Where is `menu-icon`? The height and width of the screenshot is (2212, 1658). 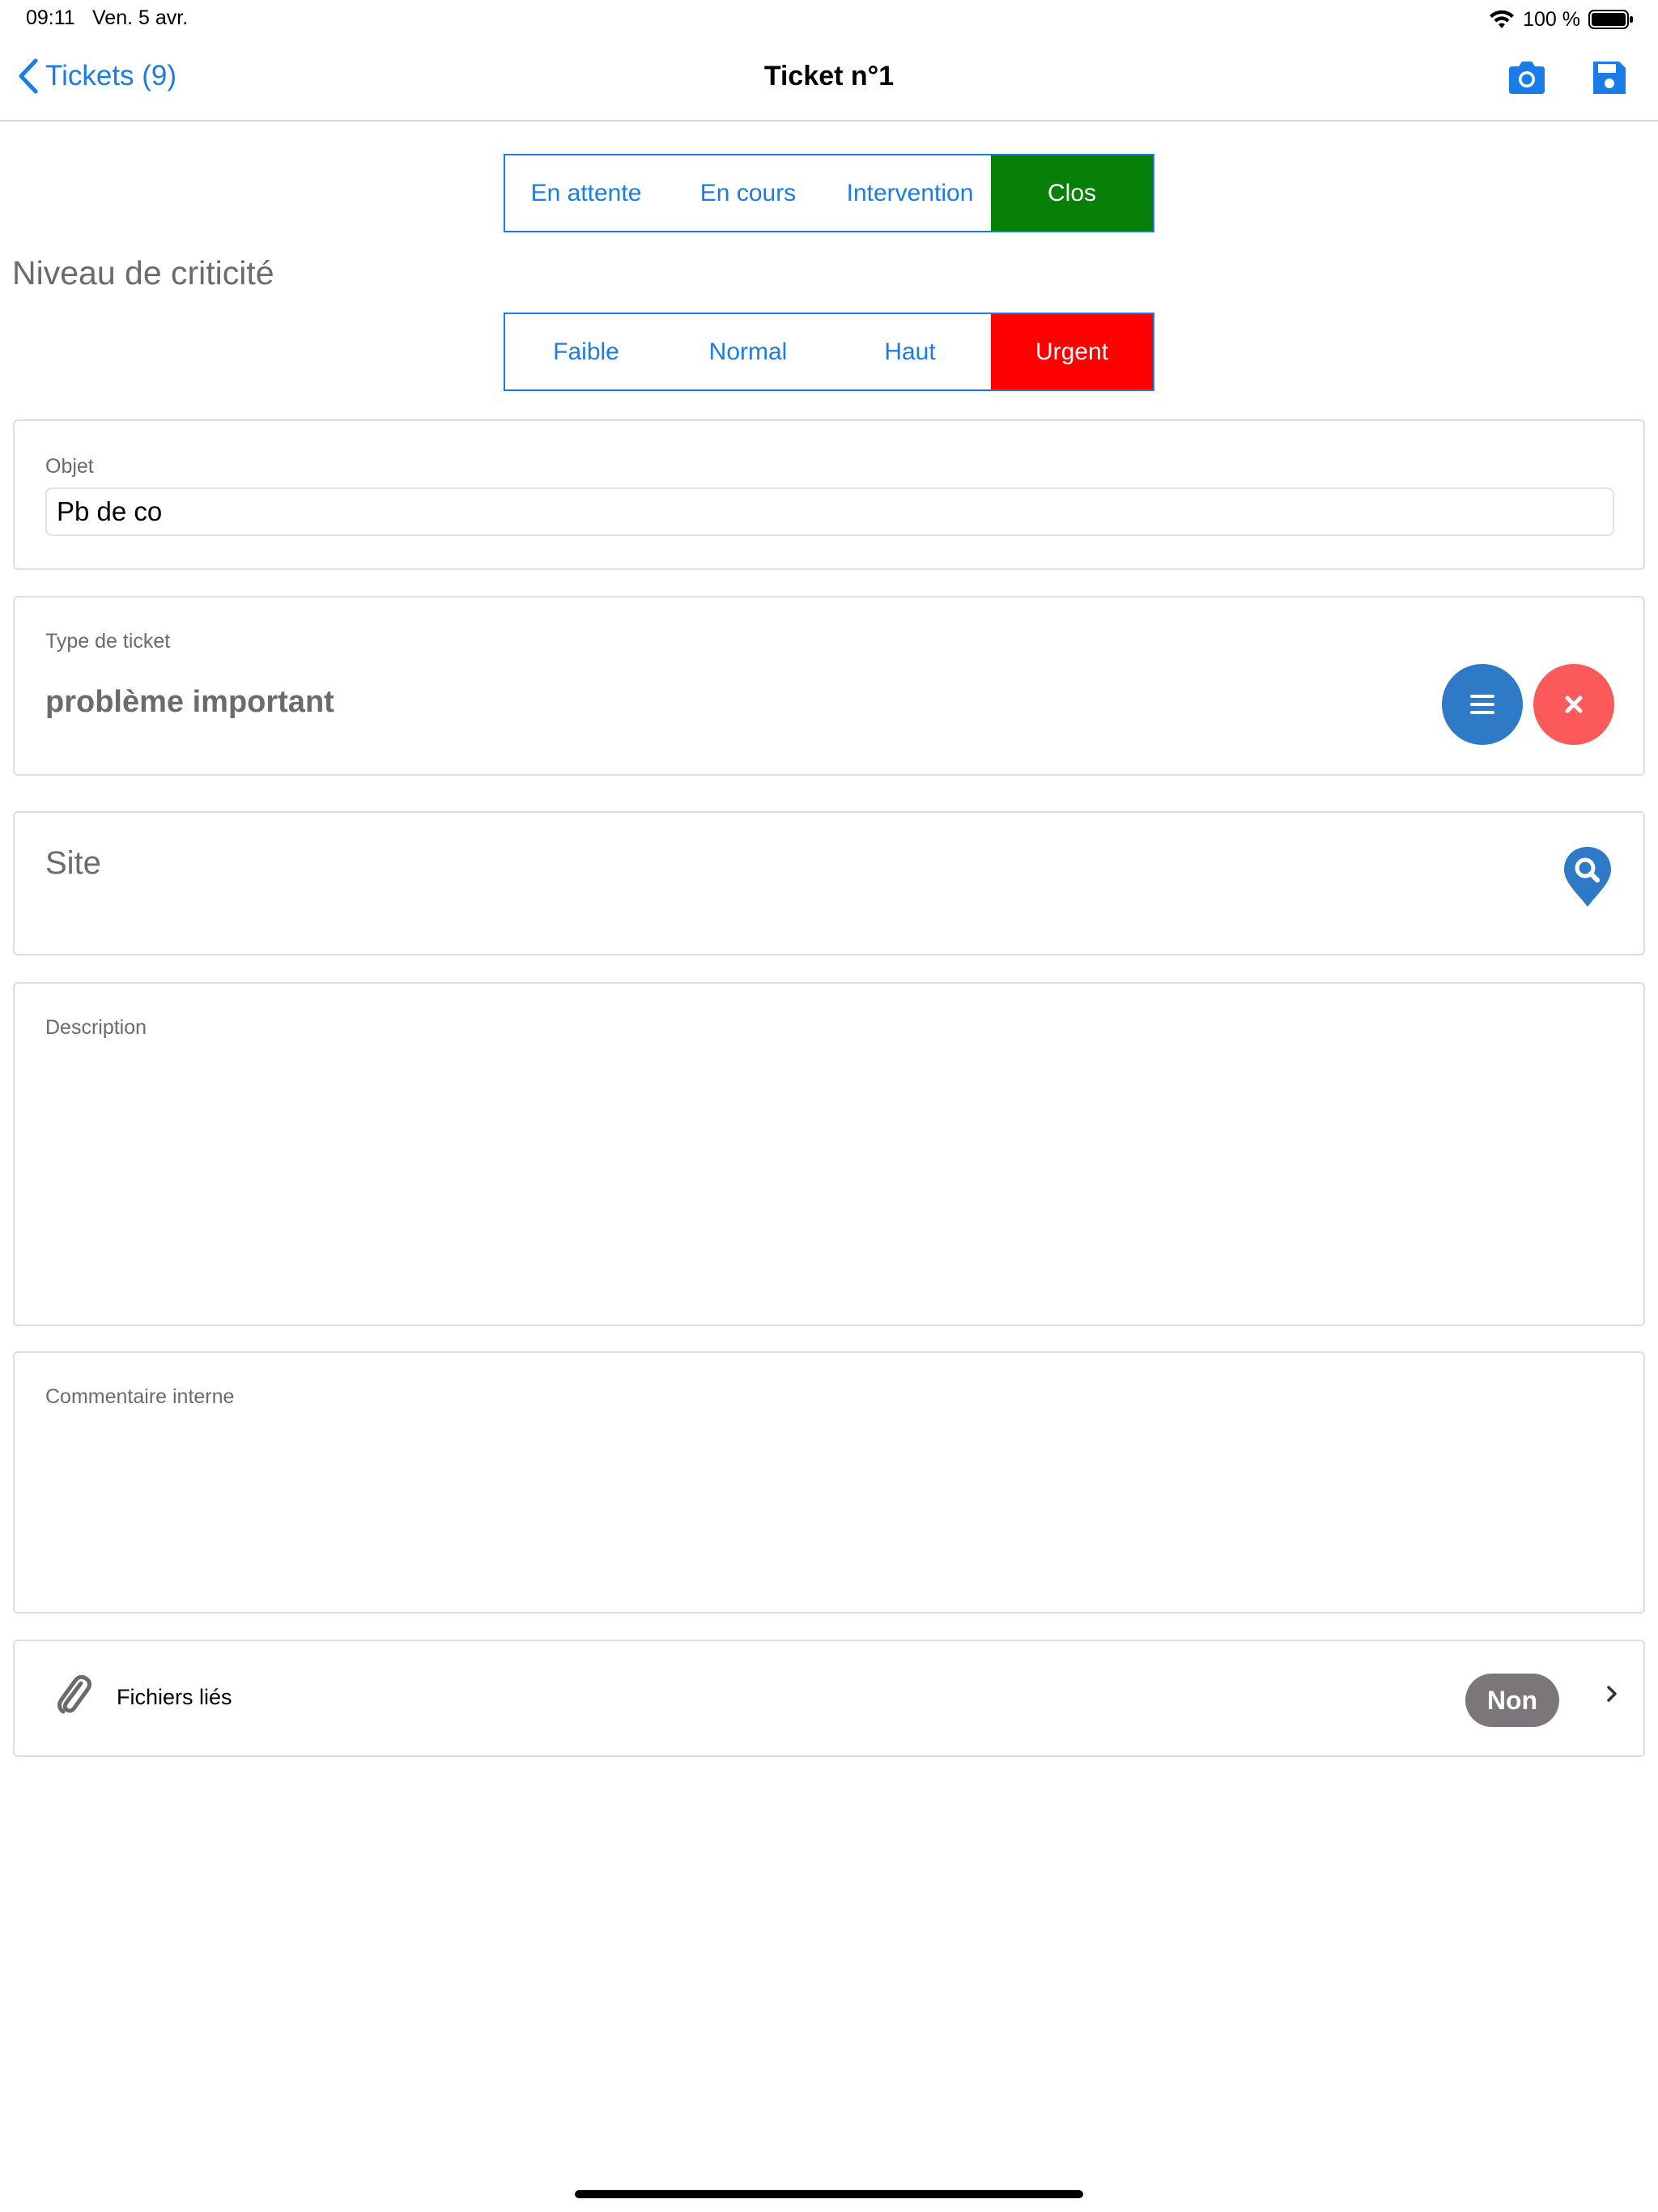
menu-icon is located at coordinates (1482, 705).